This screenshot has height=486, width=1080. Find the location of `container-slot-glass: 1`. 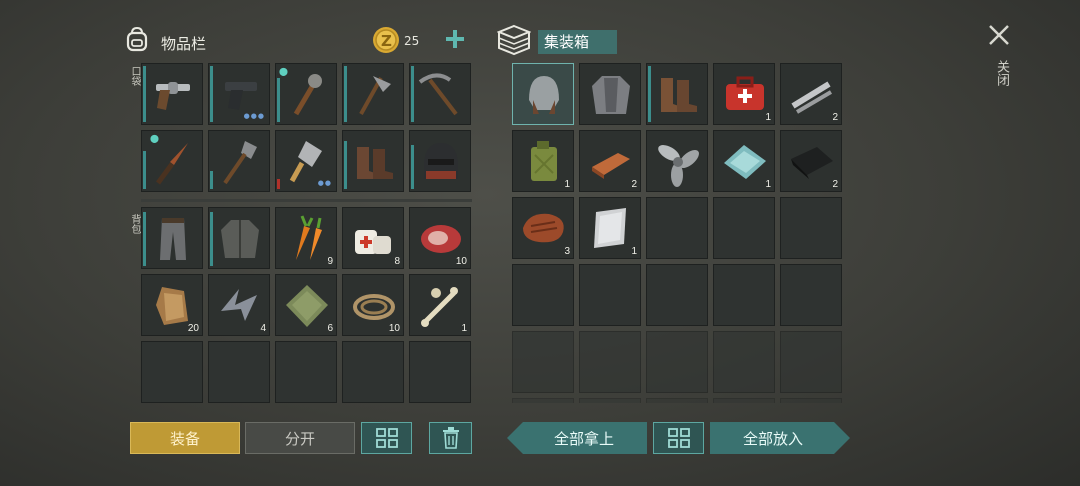

container-slot-glass: 1 is located at coordinates (744, 161).